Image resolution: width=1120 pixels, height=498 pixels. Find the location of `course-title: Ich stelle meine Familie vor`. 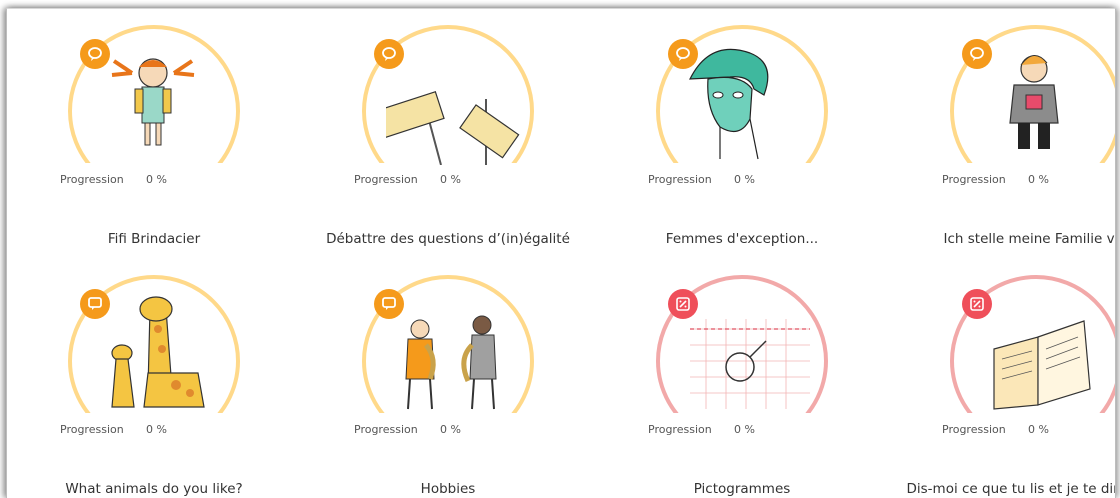

course-title: Ich stelle meine Familie vor is located at coordinates (1002, 239).